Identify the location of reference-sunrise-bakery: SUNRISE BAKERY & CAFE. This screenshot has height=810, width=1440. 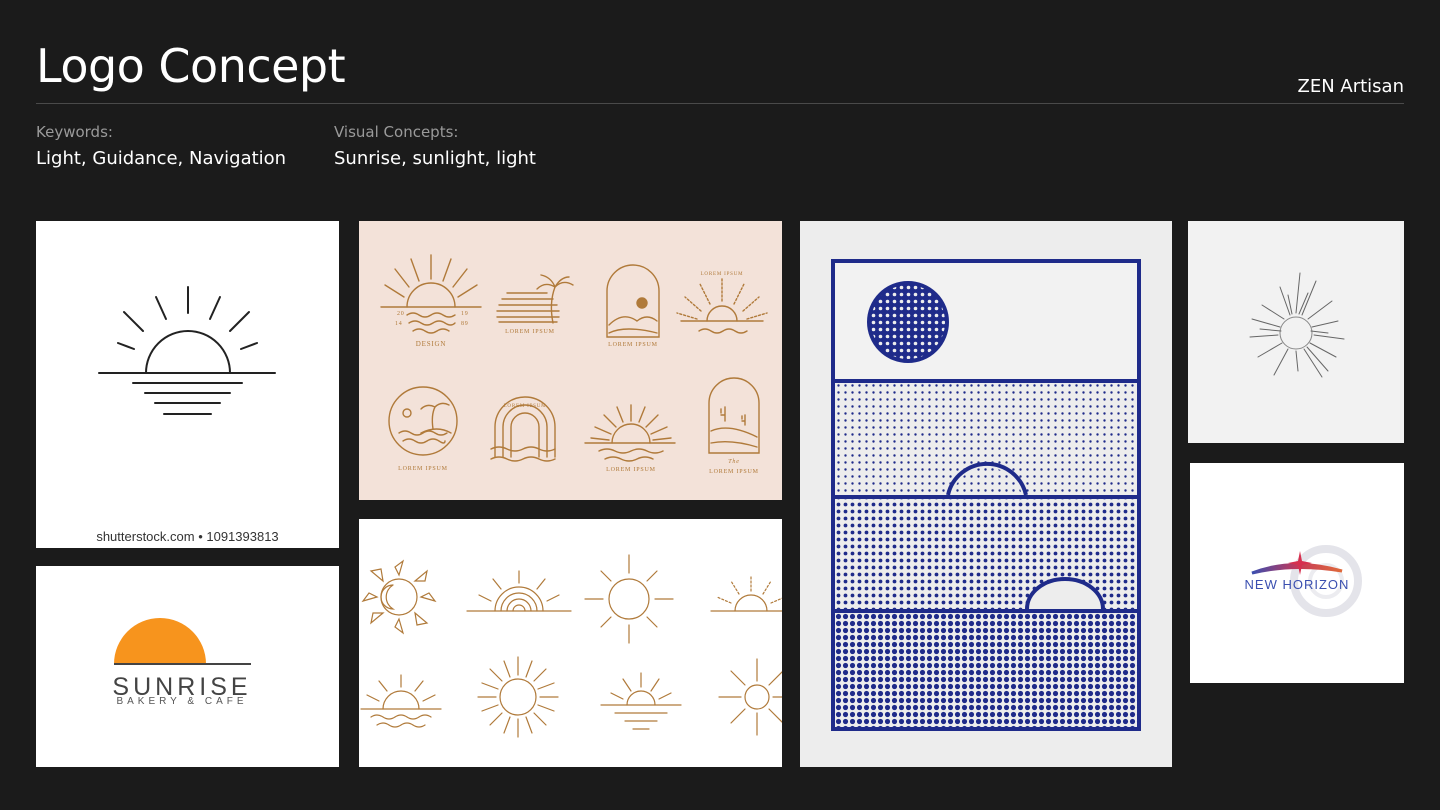
(187, 666).